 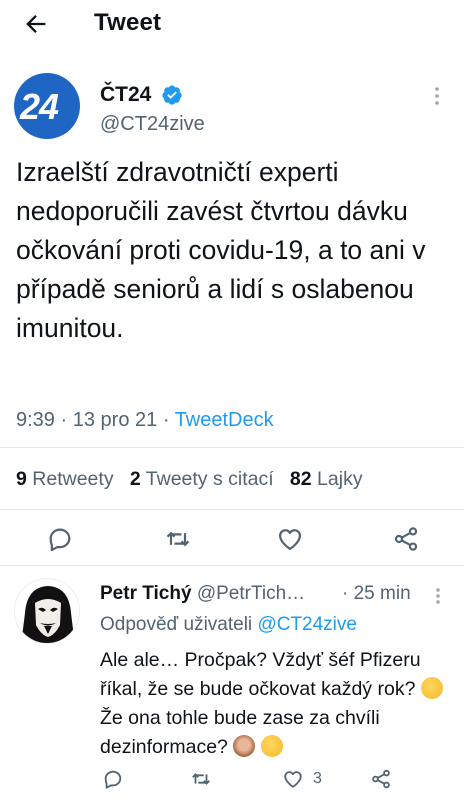 I want to click on avatar: 24, so click(x=47, y=106).